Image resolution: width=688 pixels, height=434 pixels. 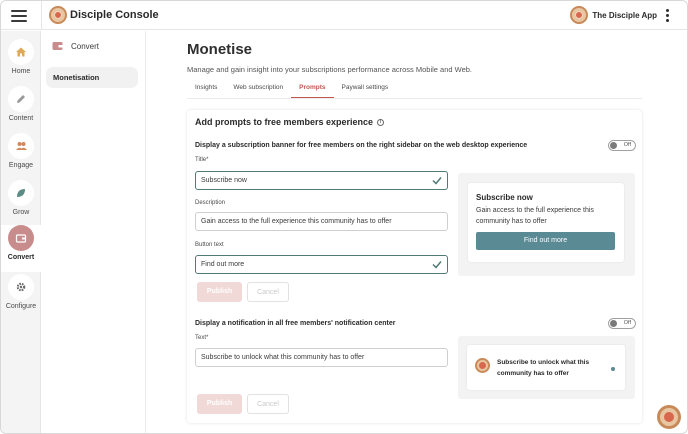 What do you see at coordinates (21, 71) in the screenshot?
I see `nav-label: Home` at bounding box center [21, 71].